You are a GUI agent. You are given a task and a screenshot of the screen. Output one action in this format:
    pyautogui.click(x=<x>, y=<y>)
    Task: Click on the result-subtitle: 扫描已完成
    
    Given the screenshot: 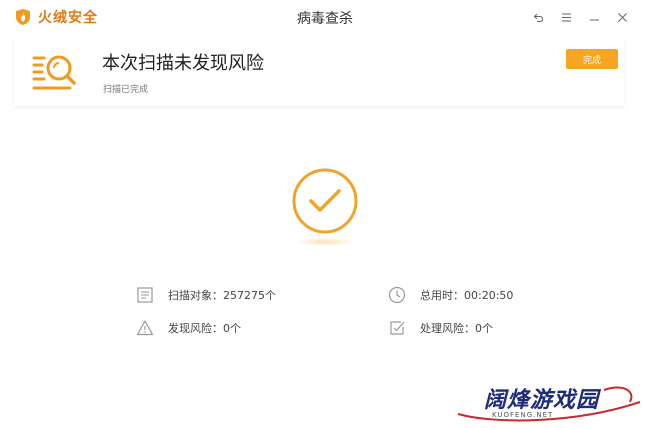 What is the action you would take?
    pyautogui.click(x=126, y=90)
    